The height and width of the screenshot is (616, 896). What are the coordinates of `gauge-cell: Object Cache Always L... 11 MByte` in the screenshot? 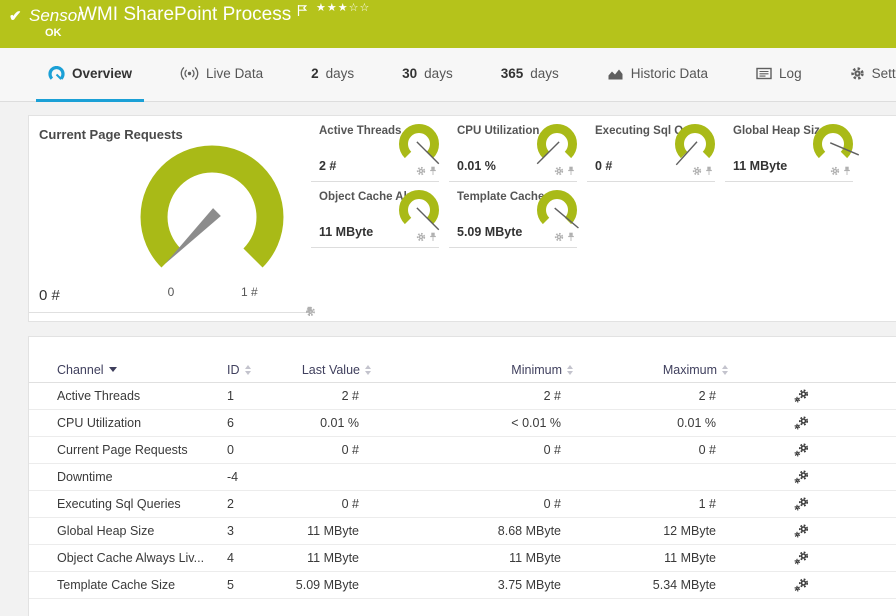 It's located at (375, 215).